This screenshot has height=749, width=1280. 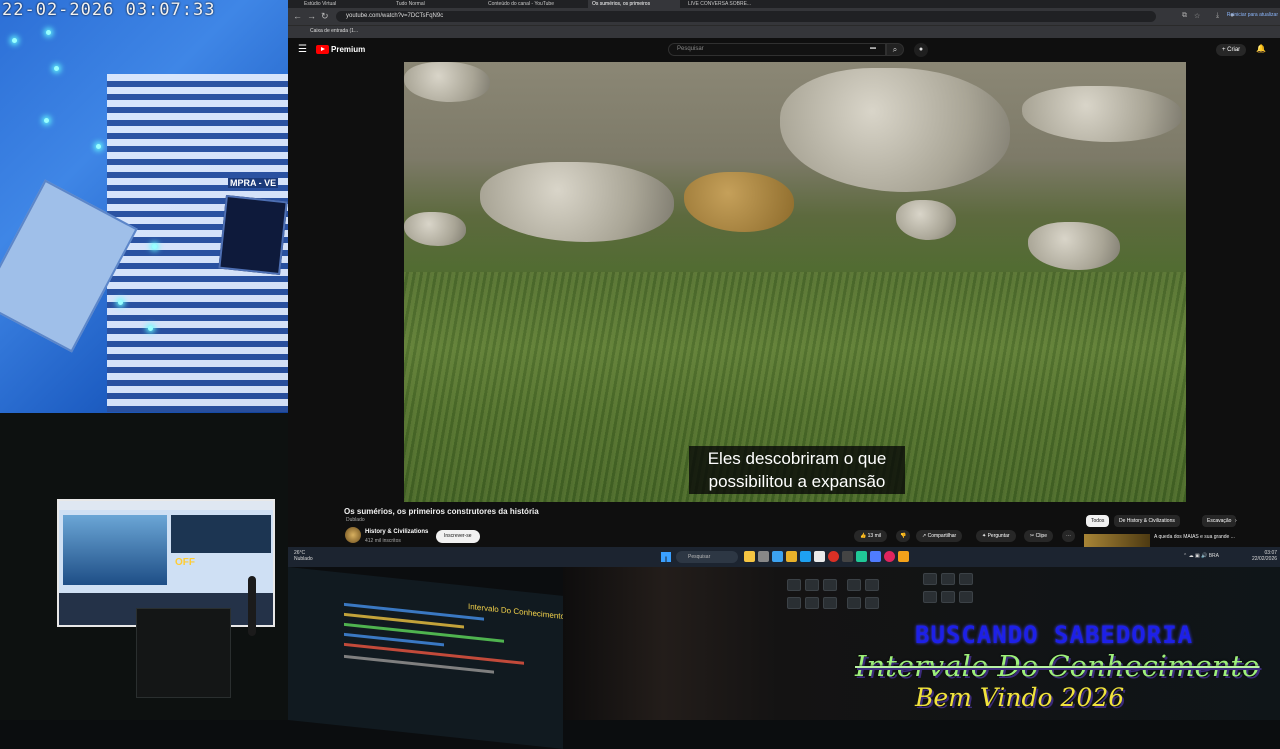 I want to click on desk-camera: OFF, so click(x=144, y=566).